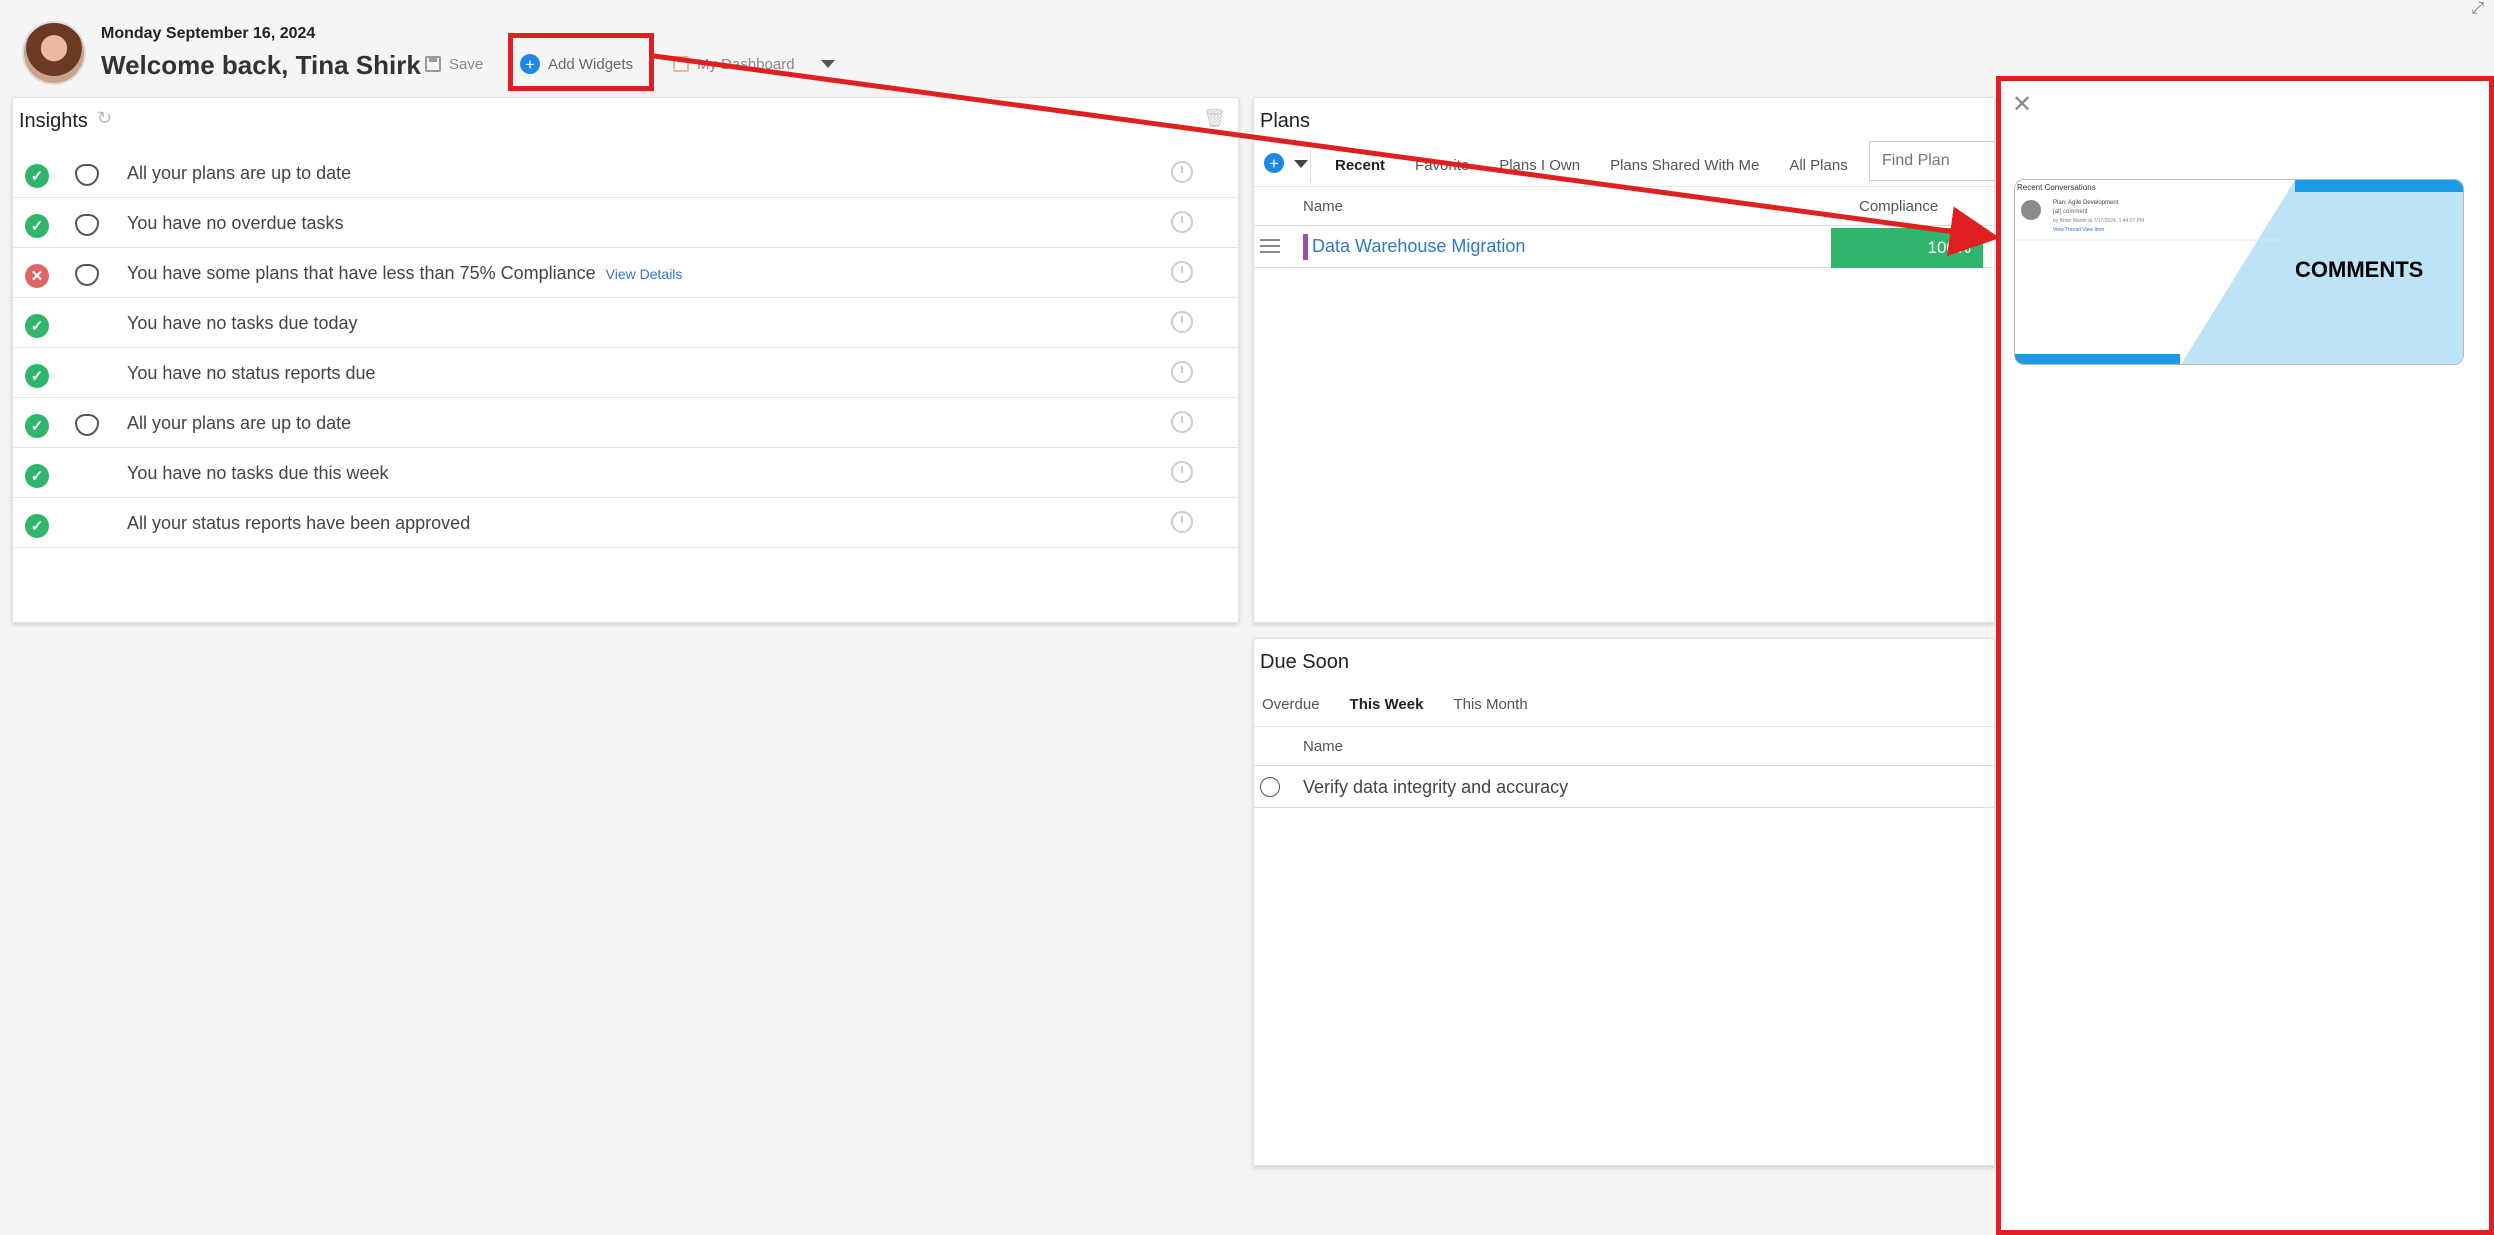  I want to click on floppy-disk-icon, so click(433, 64).